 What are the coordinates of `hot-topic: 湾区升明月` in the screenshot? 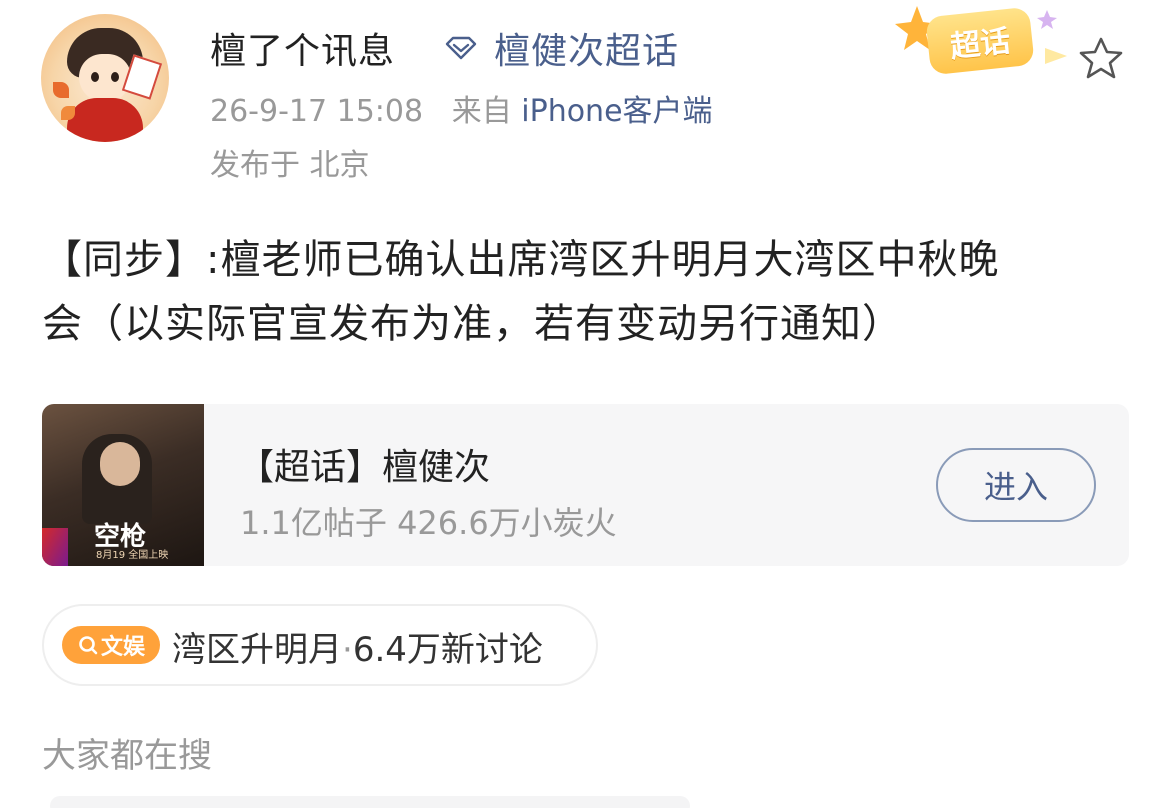 It's located at (257, 650).